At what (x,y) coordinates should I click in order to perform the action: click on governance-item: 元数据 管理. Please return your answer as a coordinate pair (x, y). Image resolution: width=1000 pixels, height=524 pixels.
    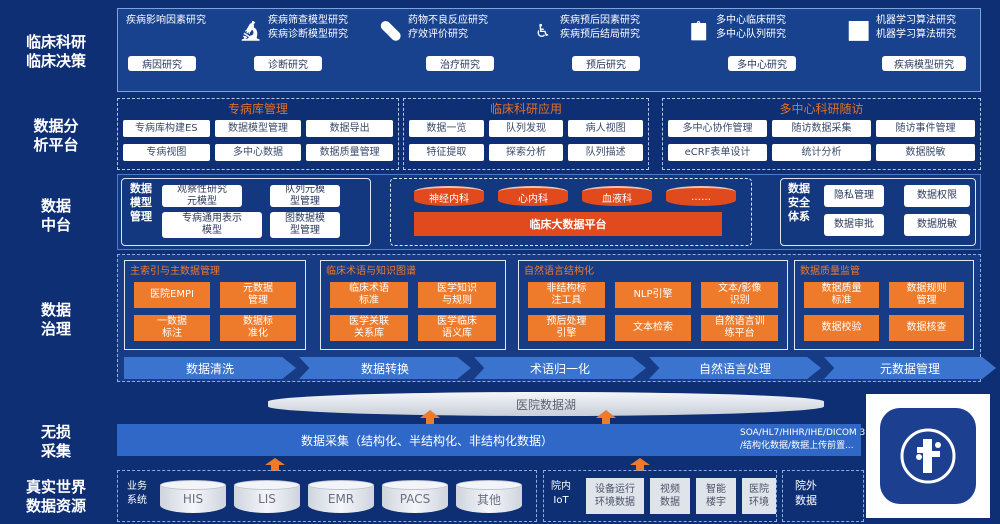
    Looking at the image, I should click on (258, 295).